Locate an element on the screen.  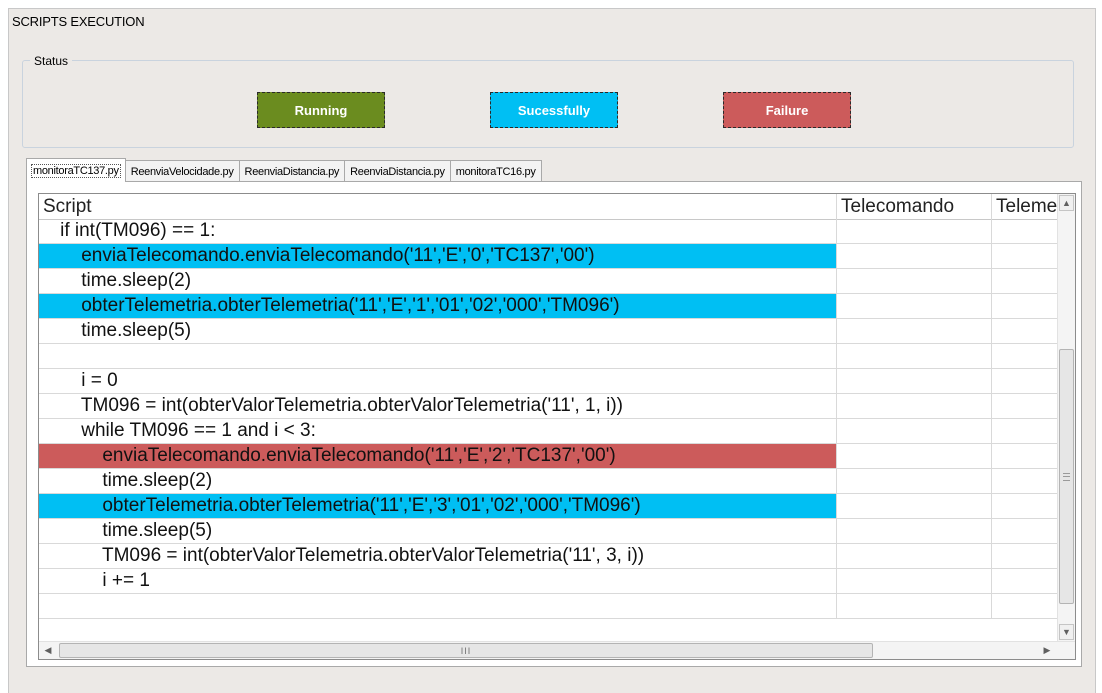
status-sucessfully-label: Sucessfully is located at coordinates (554, 110).